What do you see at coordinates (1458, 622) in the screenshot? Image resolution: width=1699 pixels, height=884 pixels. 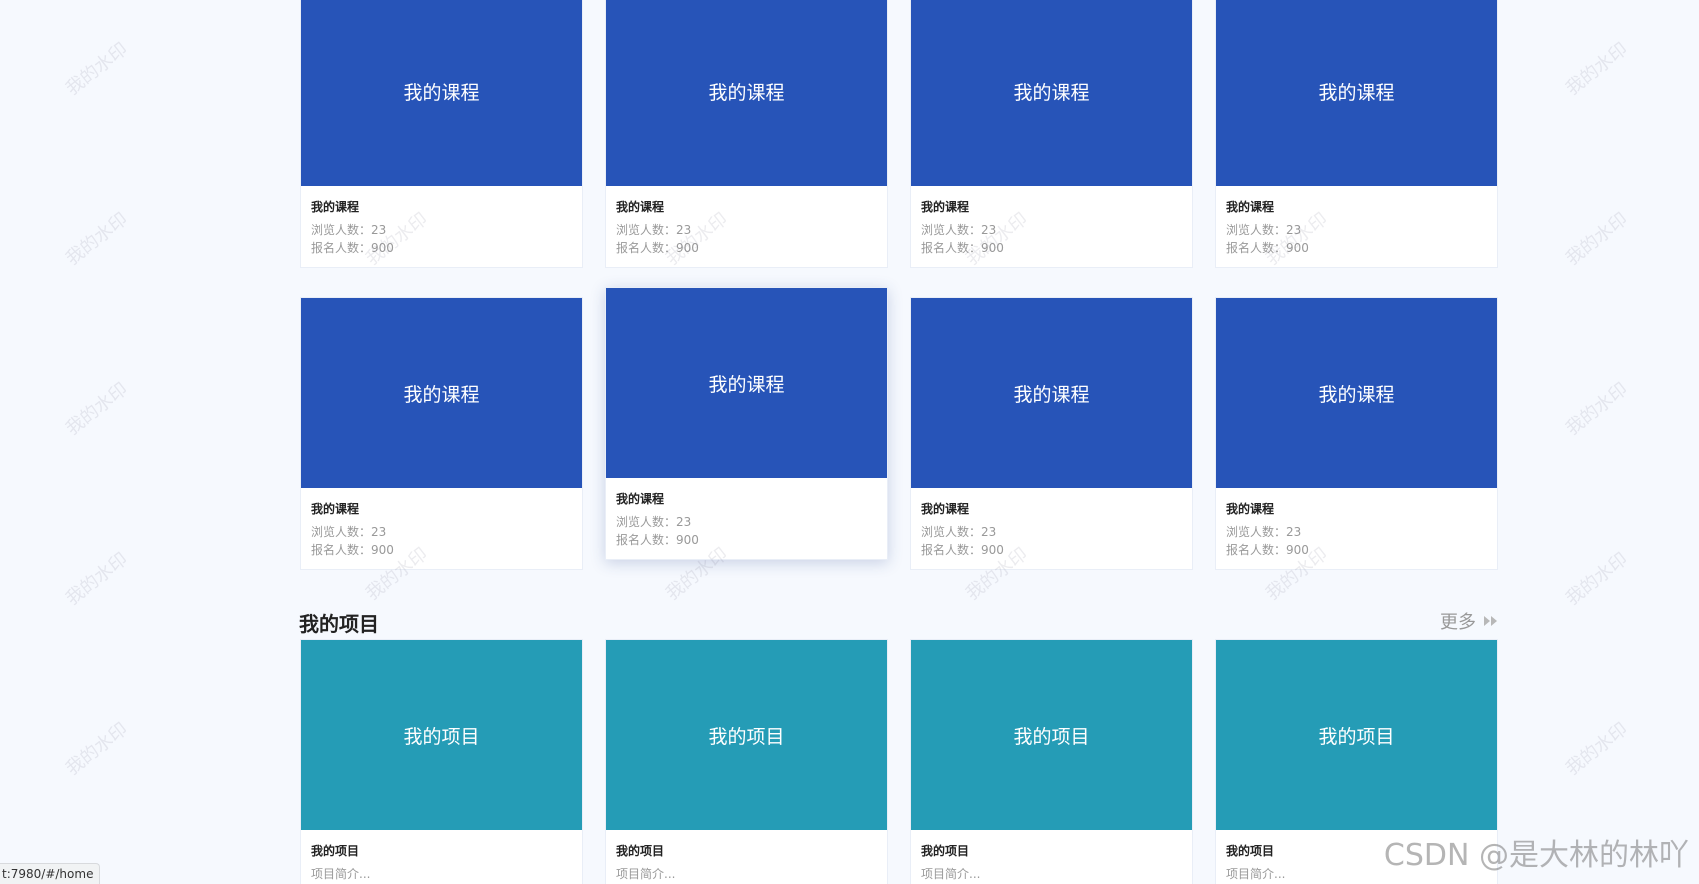 I see `more-label: 更多` at bounding box center [1458, 622].